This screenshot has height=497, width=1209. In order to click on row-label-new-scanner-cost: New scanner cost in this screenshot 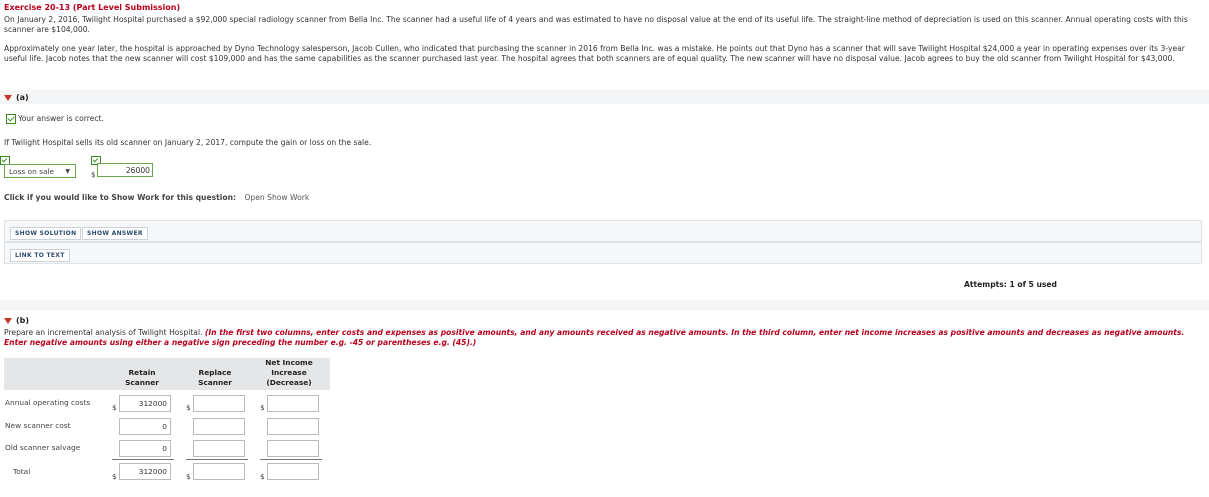, I will do `click(38, 425)`.